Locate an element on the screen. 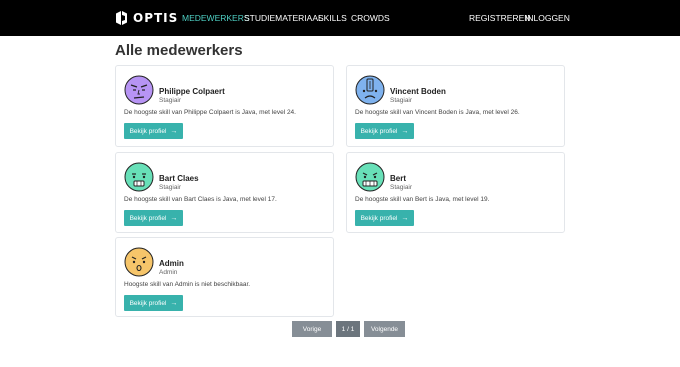 The image size is (680, 367). page-indicator: 1 / 1 is located at coordinates (348, 329).